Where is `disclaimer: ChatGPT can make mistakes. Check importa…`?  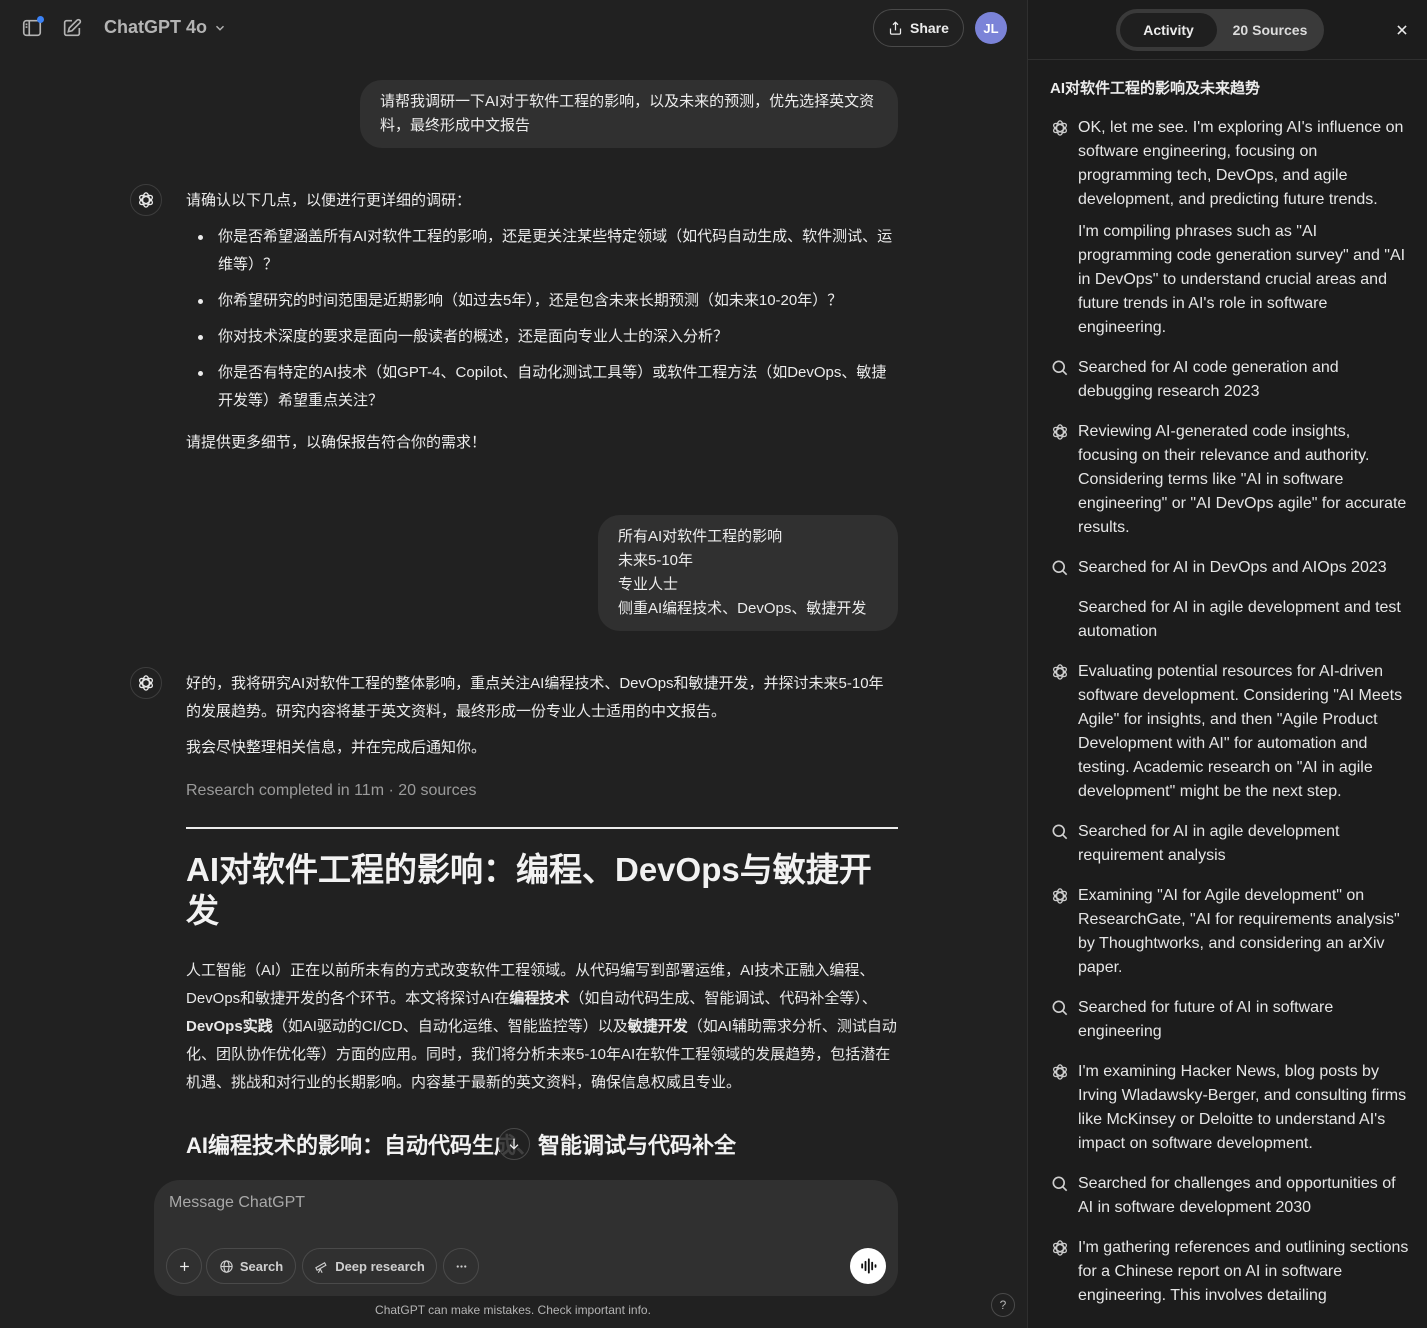
disclaimer: ChatGPT can make mistakes. Check importa… is located at coordinates (513, 1310).